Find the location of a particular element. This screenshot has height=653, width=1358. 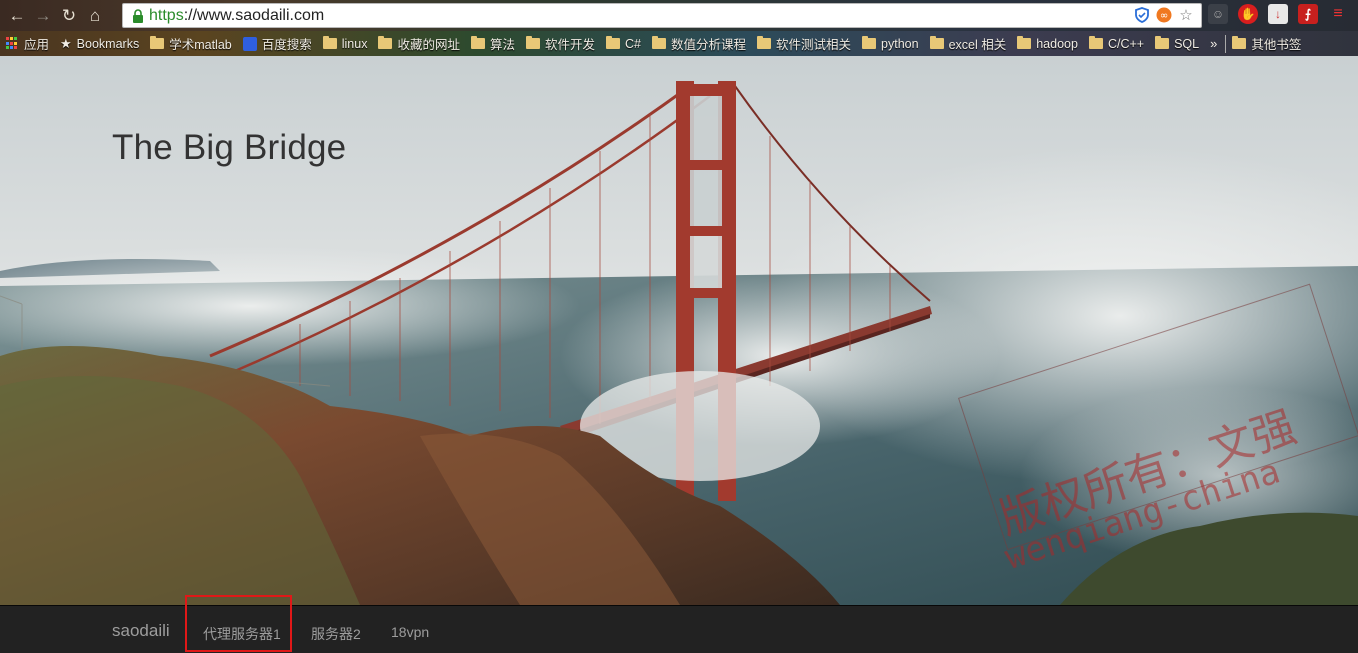

bookmark-folder: python is located at coordinates (890, 43).